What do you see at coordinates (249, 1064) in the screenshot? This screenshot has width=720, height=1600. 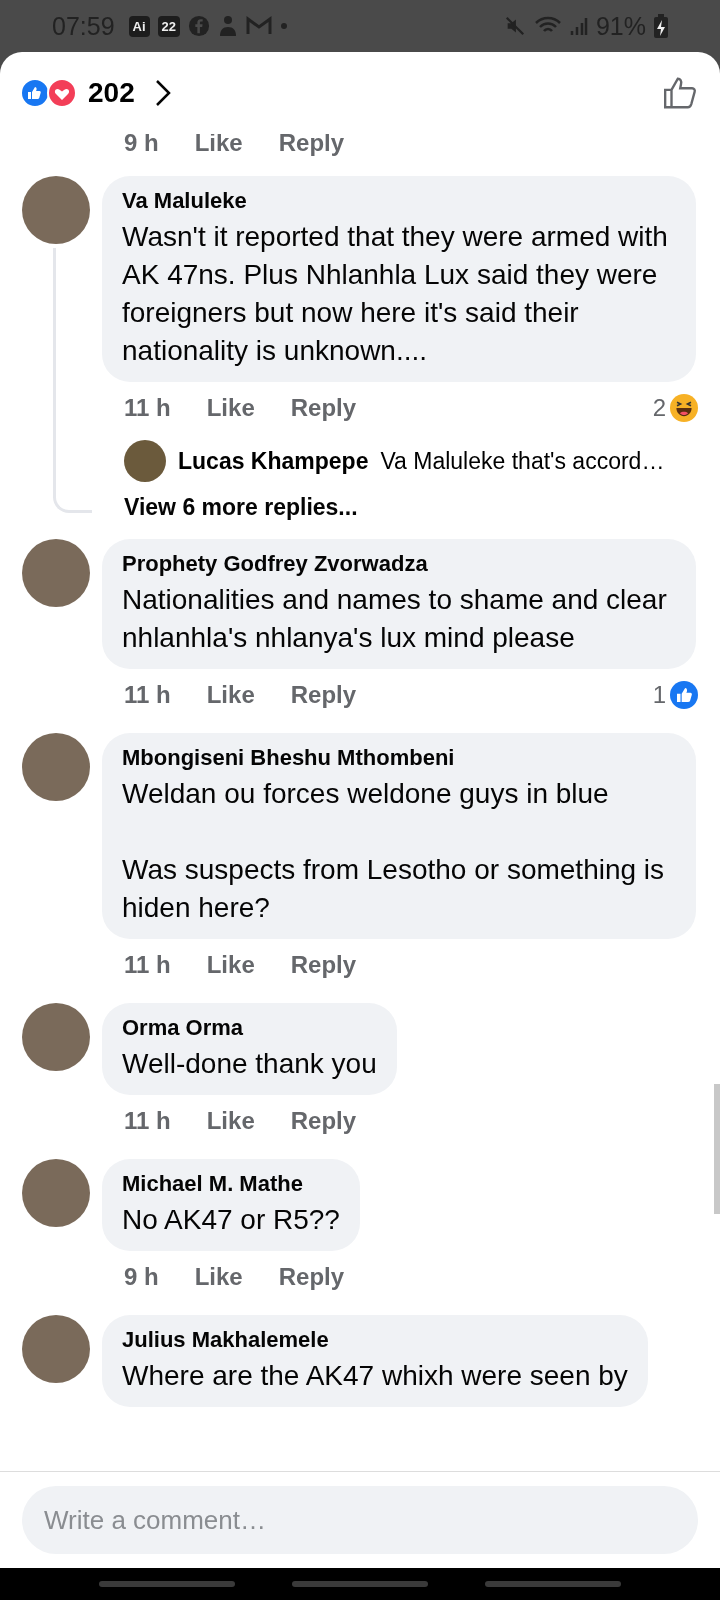 I see `comment-text: Well-done thank you` at bounding box center [249, 1064].